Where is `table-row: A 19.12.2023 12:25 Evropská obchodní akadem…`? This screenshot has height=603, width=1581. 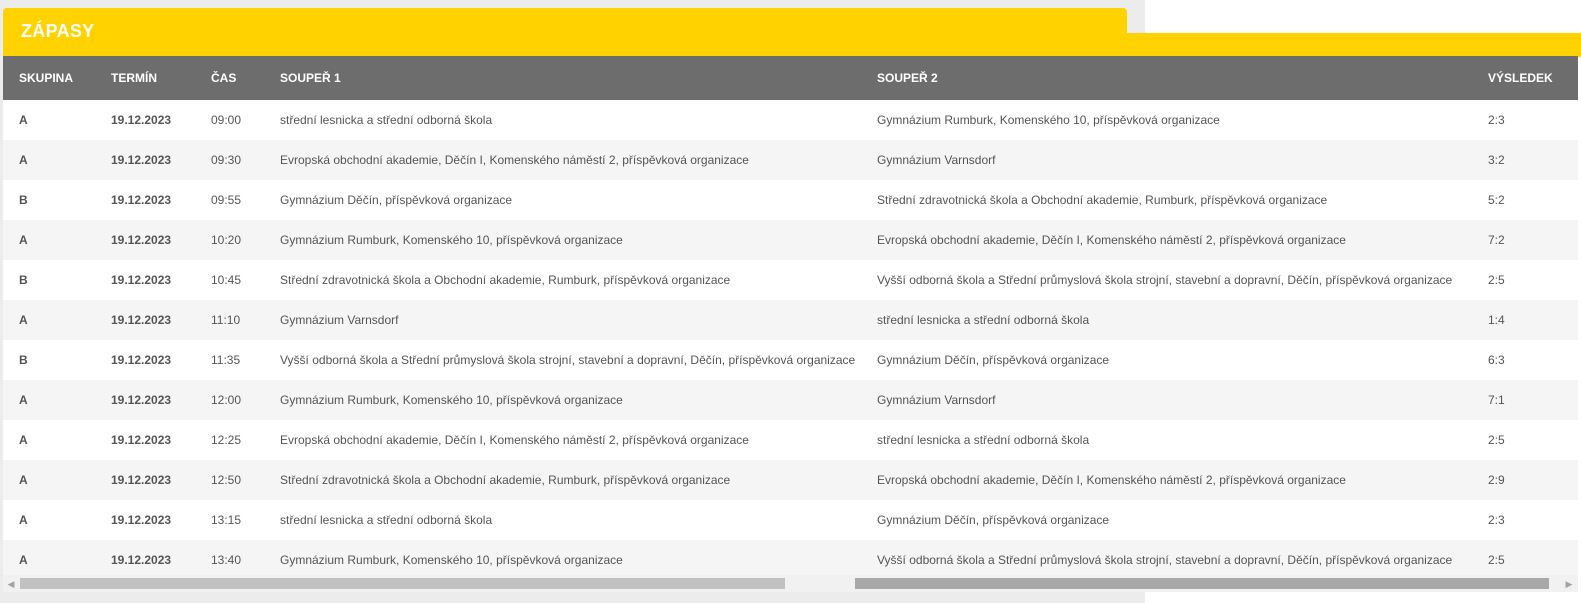
table-row: A 19.12.2023 12:25 Evropská obchodní akadem… is located at coordinates (790, 440).